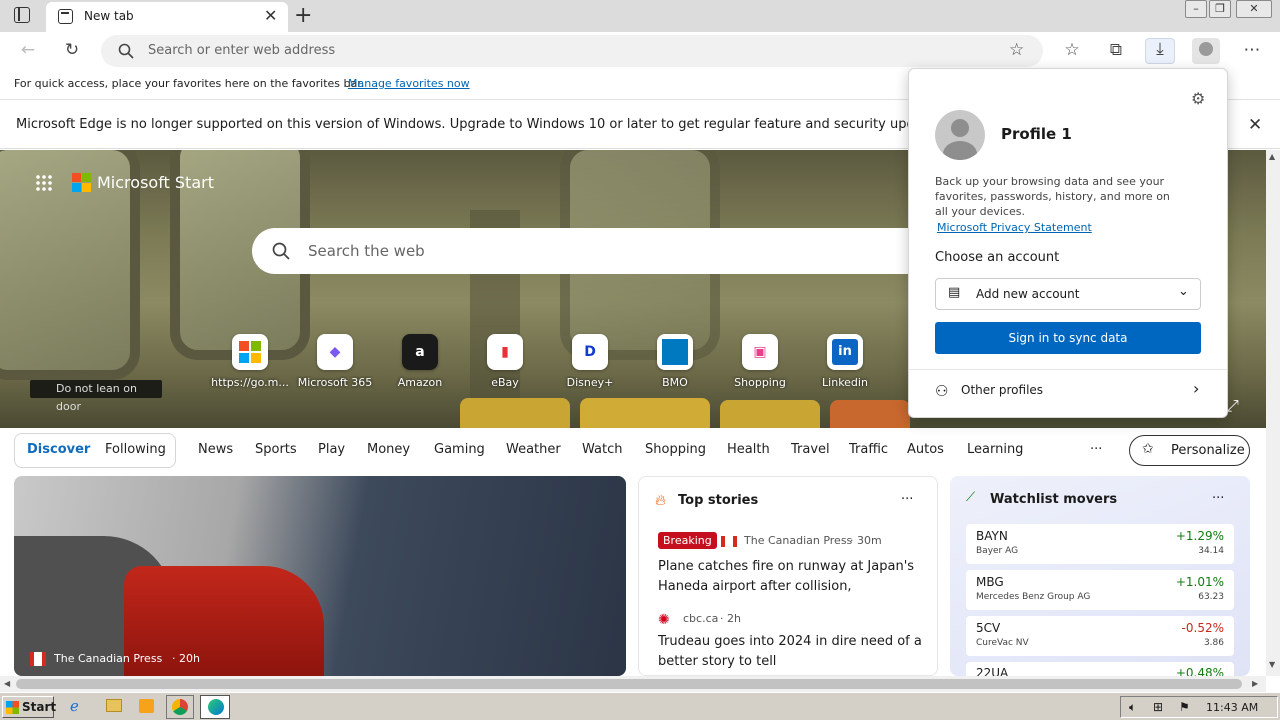 The image size is (1280, 720). Describe the element at coordinates (22, 15) in the screenshot. I see `tab-actions-icon` at that location.